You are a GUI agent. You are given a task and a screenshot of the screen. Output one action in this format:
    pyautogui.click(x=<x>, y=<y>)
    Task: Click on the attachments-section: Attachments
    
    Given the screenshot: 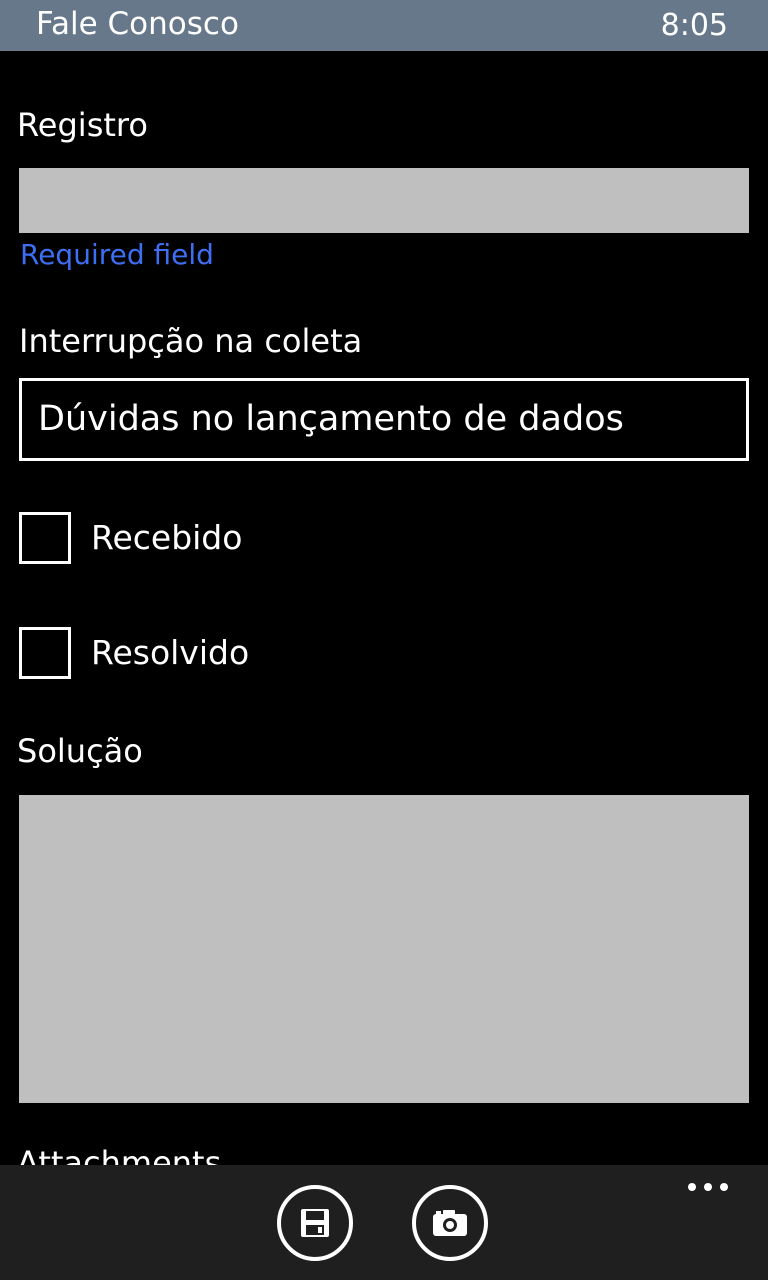 What is the action you would take?
    pyautogui.click(x=217, y=1152)
    